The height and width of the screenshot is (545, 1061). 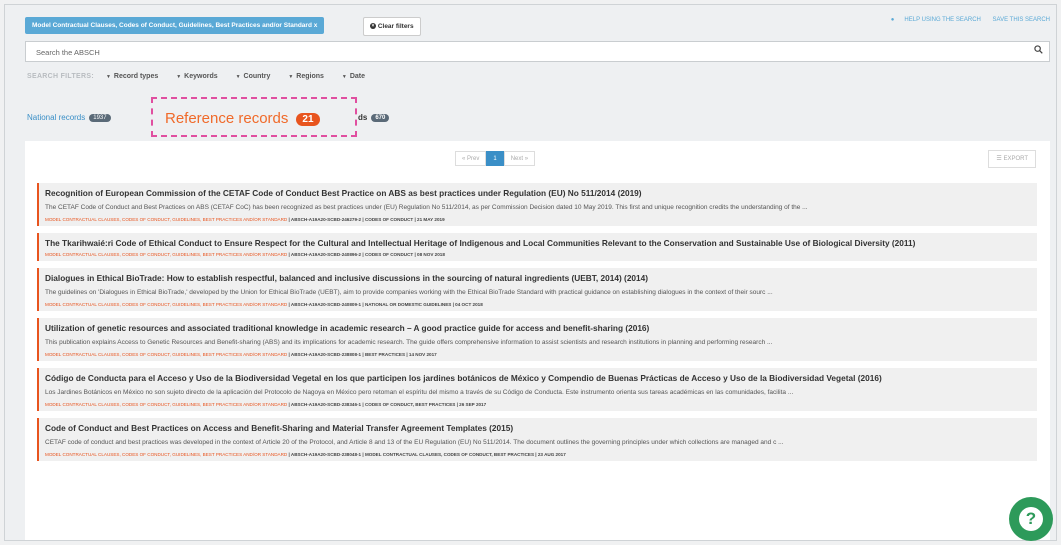 What do you see at coordinates (999, 159) in the screenshot?
I see `list-icon: ☰` at bounding box center [999, 159].